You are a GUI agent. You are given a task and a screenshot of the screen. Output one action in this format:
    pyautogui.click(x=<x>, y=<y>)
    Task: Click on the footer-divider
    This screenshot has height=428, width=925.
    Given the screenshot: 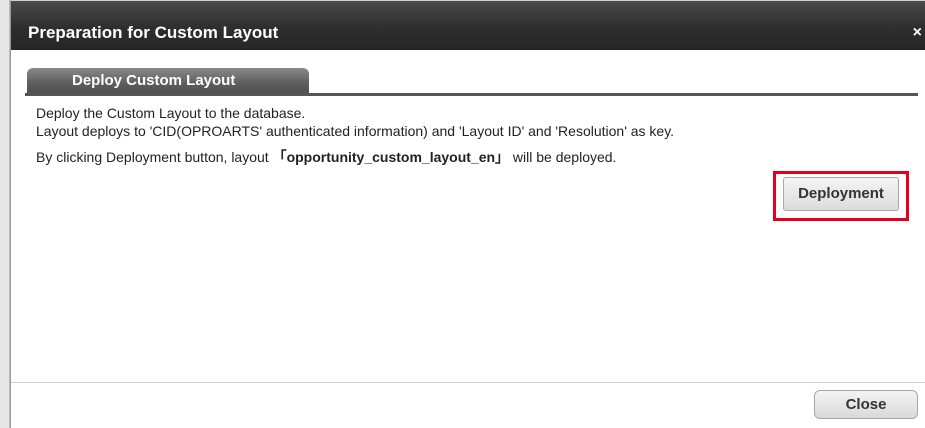 What is the action you would take?
    pyautogui.click(x=468, y=382)
    